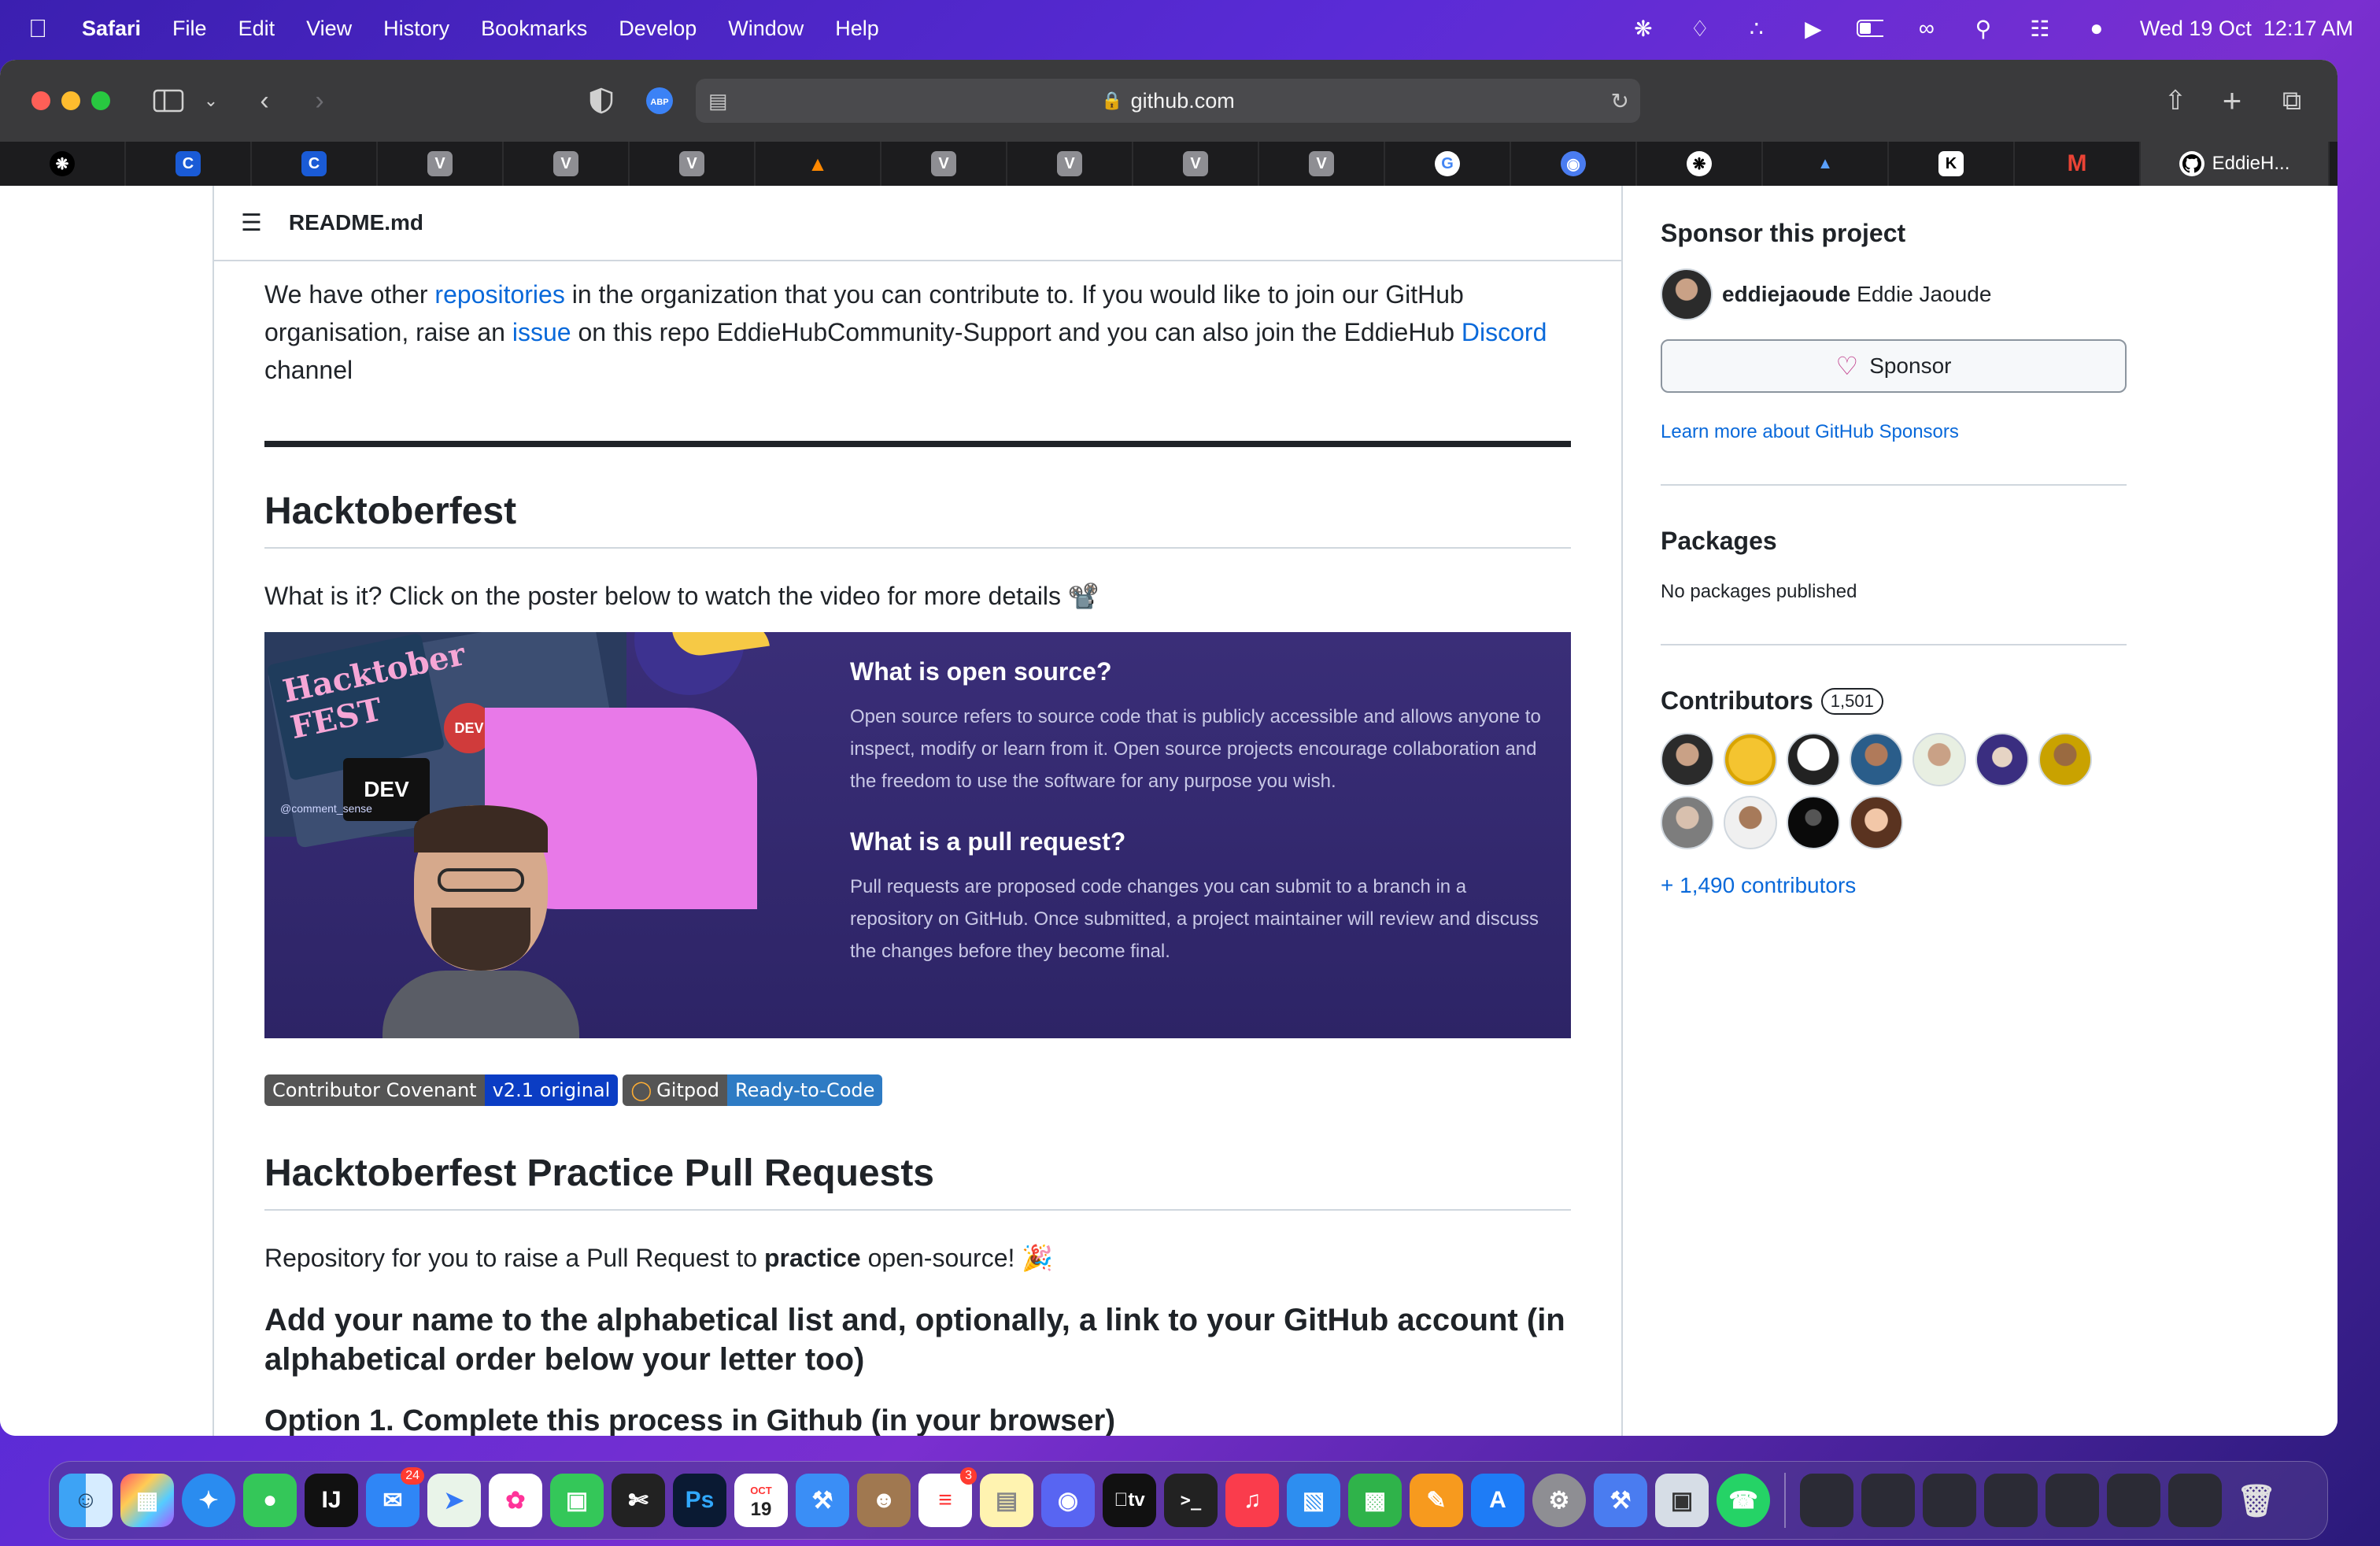  Describe the element at coordinates (638, 1500) in the screenshot. I see `final-cut-icon: ✄` at that location.